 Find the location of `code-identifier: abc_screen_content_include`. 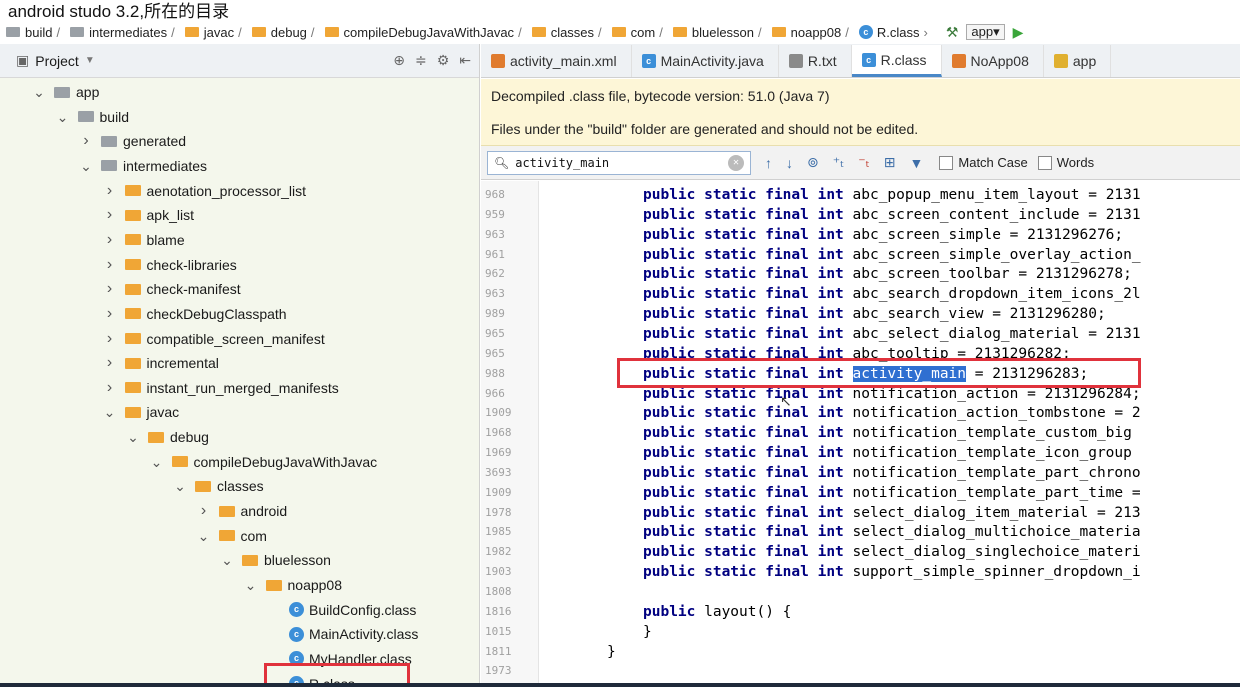

code-identifier: abc_screen_content_include is located at coordinates (966, 214).